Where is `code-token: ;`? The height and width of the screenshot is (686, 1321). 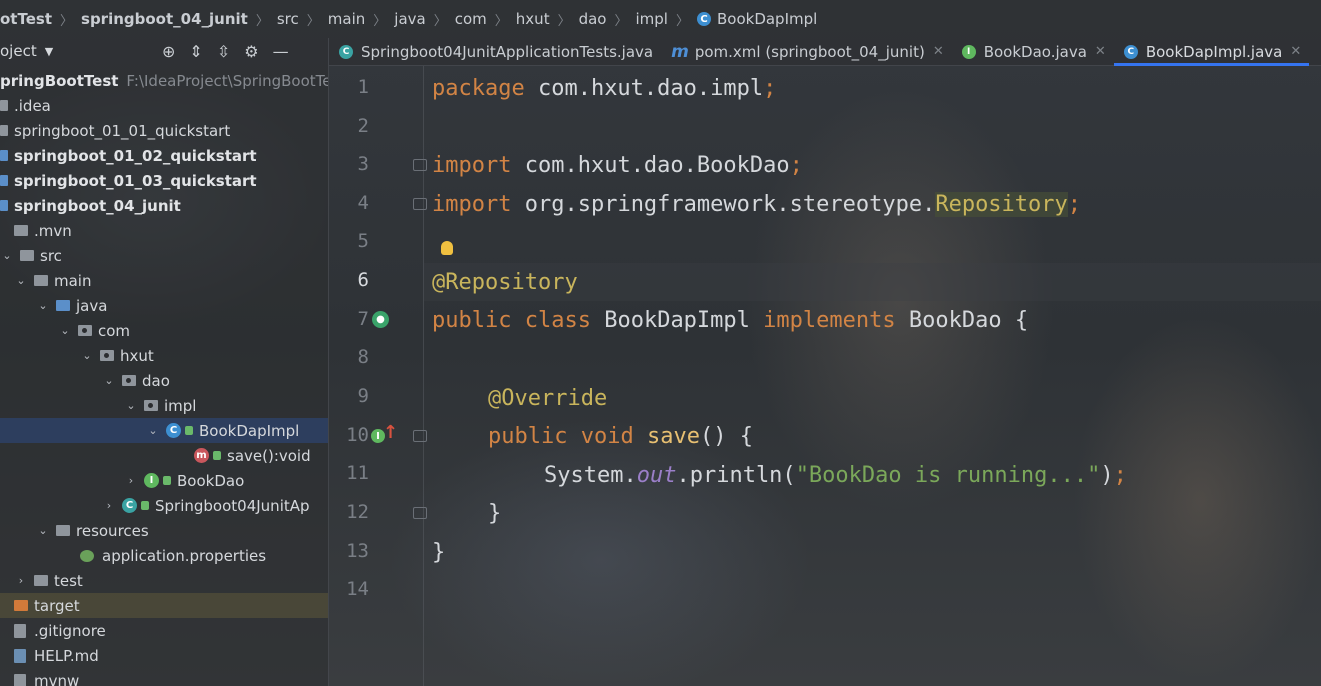 code-token: ; is located at coordinates (1074, 204).